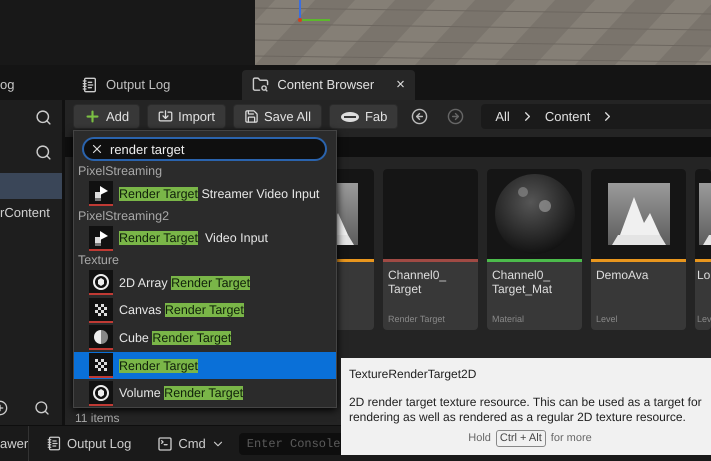 Image resolution: width=711 pixels, height=461 pixels. Describe the element at coordinates (101, 337) in the screenshot. I see `cube-asset-icon` at that location.